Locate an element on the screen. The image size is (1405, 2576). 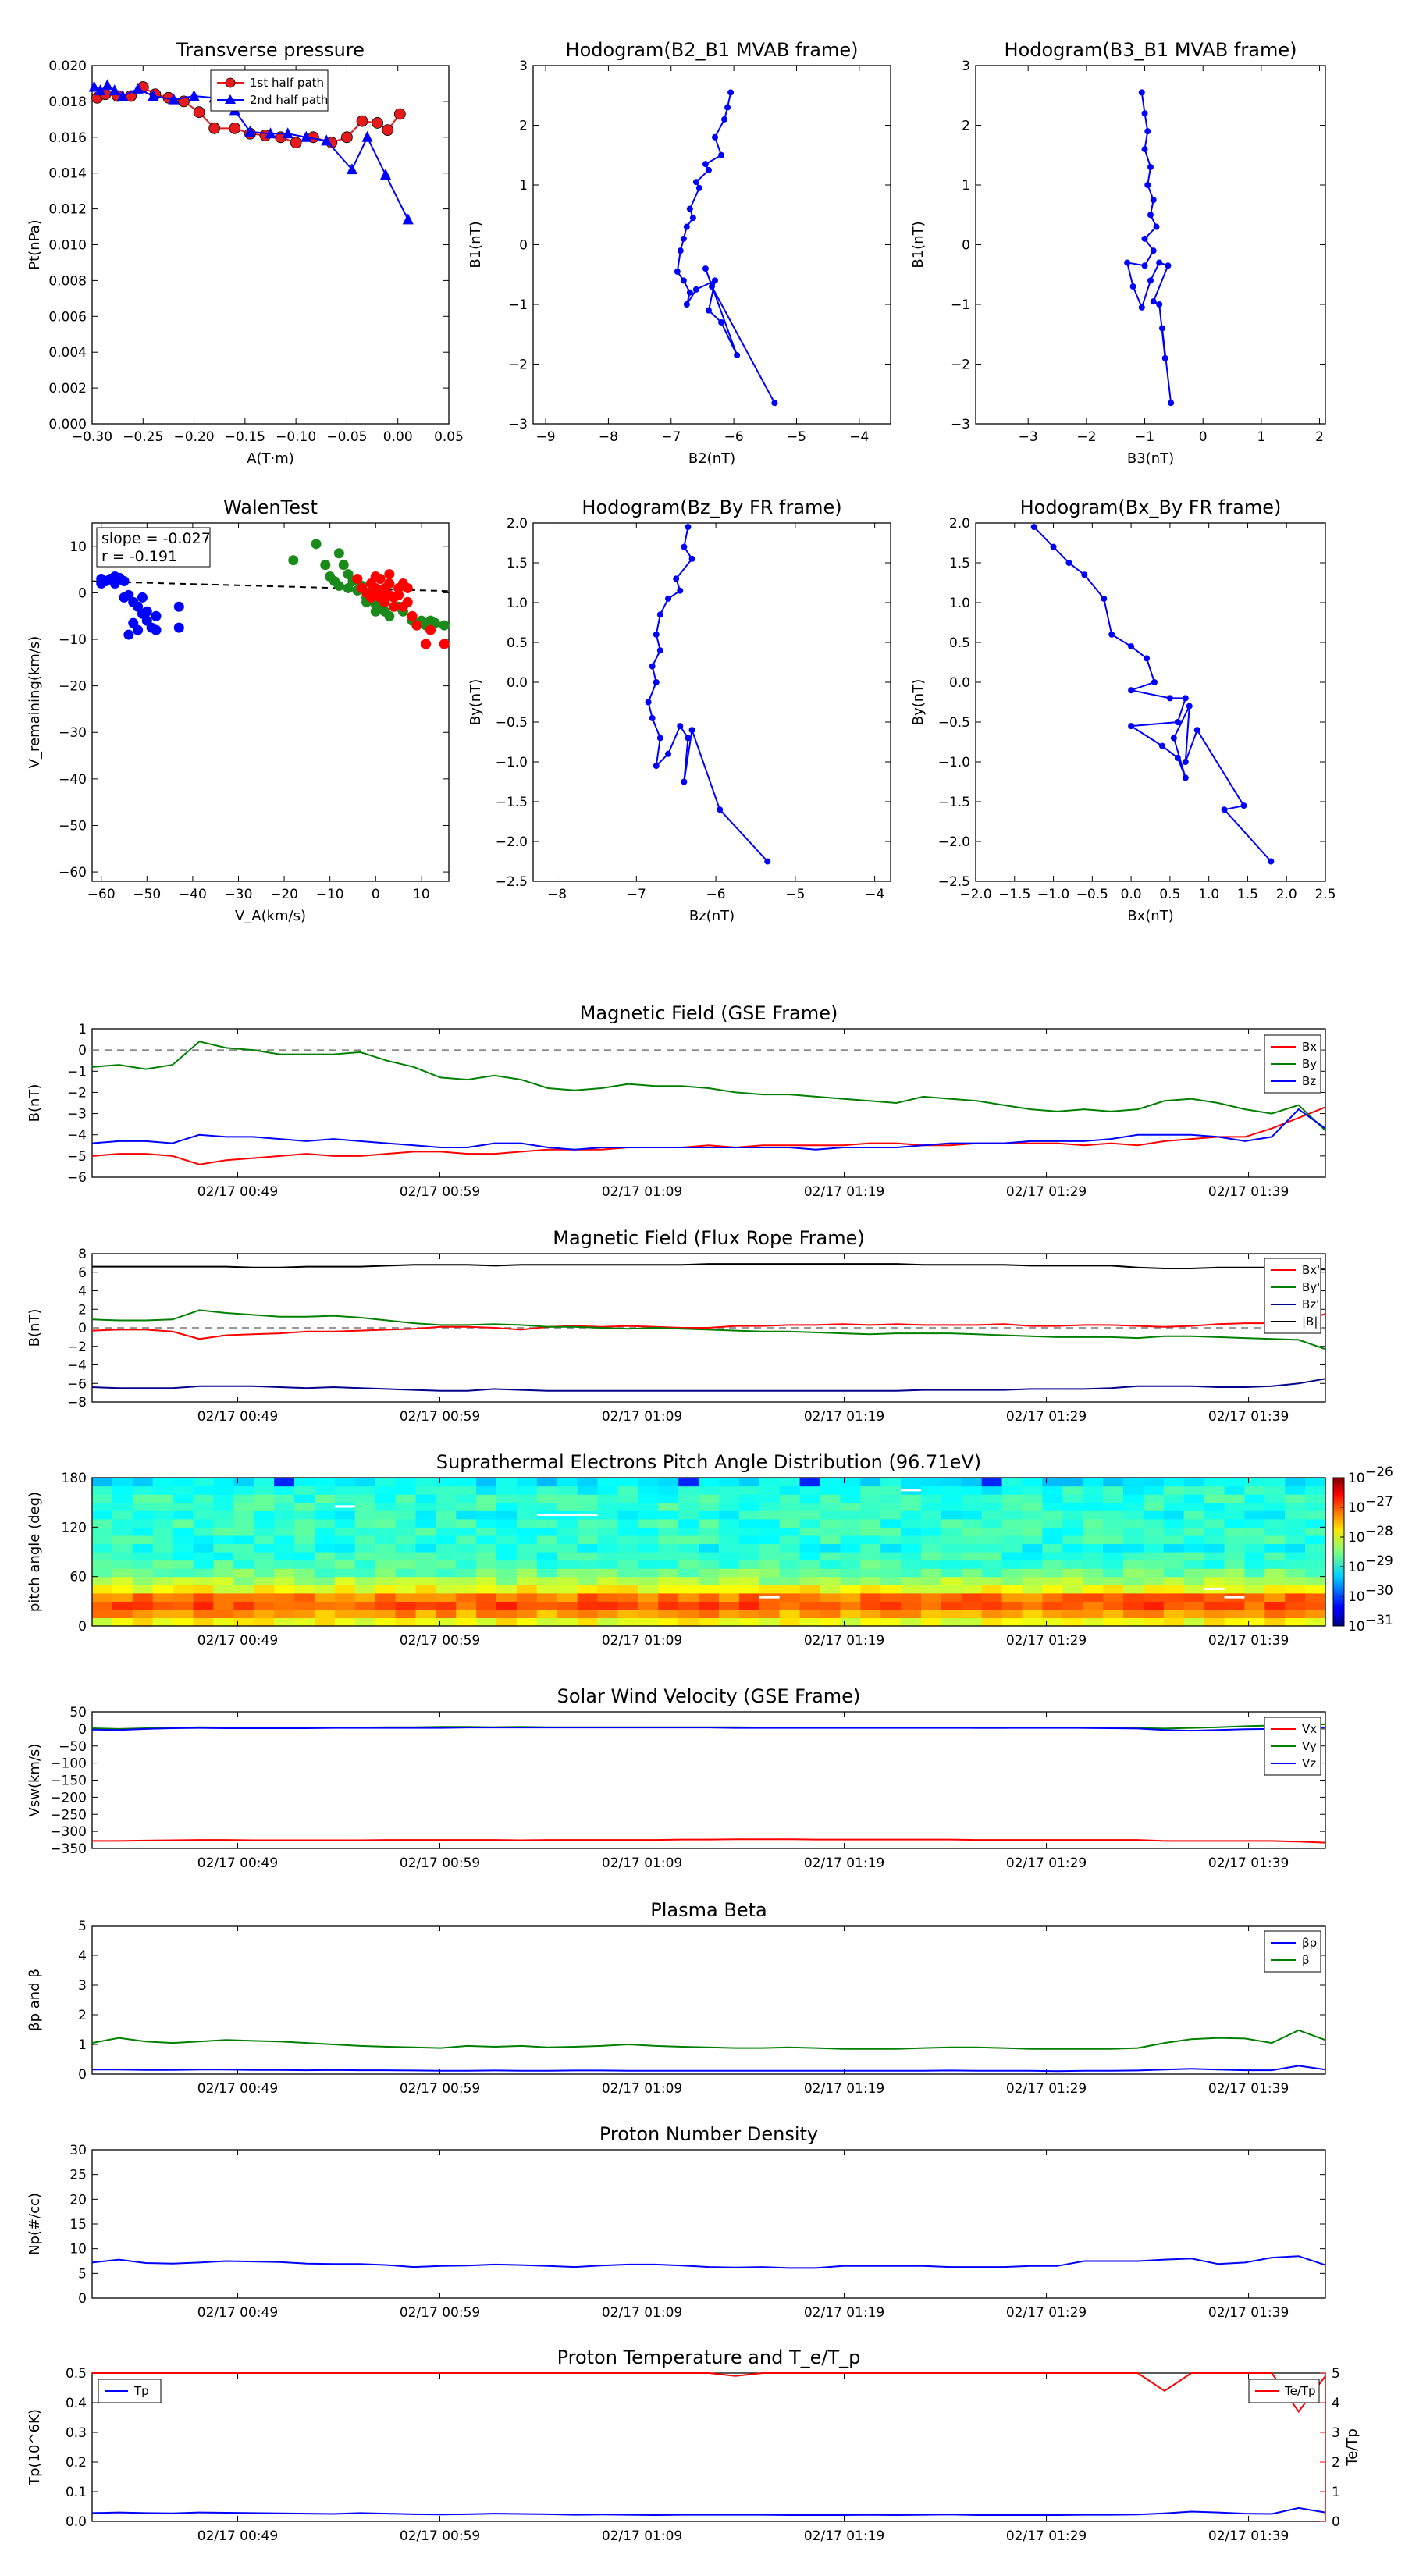
h1-ytick-label: 1 is located at coordinates (523, 186).